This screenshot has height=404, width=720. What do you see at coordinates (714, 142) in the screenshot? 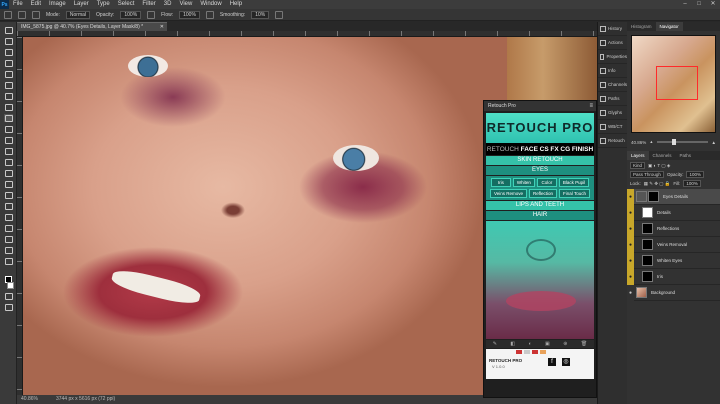
I see `zoom-in-icon: ▲` at bounding box center [714, 142].